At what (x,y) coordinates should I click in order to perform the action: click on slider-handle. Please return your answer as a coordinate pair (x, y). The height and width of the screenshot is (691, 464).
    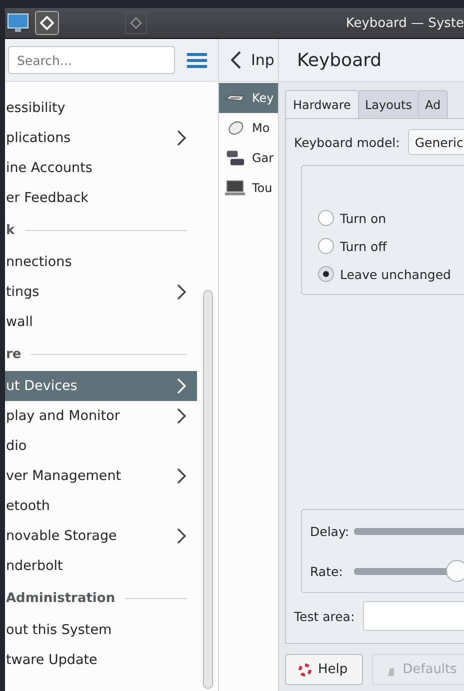
    Looking at the image, I should click on (455, 571).